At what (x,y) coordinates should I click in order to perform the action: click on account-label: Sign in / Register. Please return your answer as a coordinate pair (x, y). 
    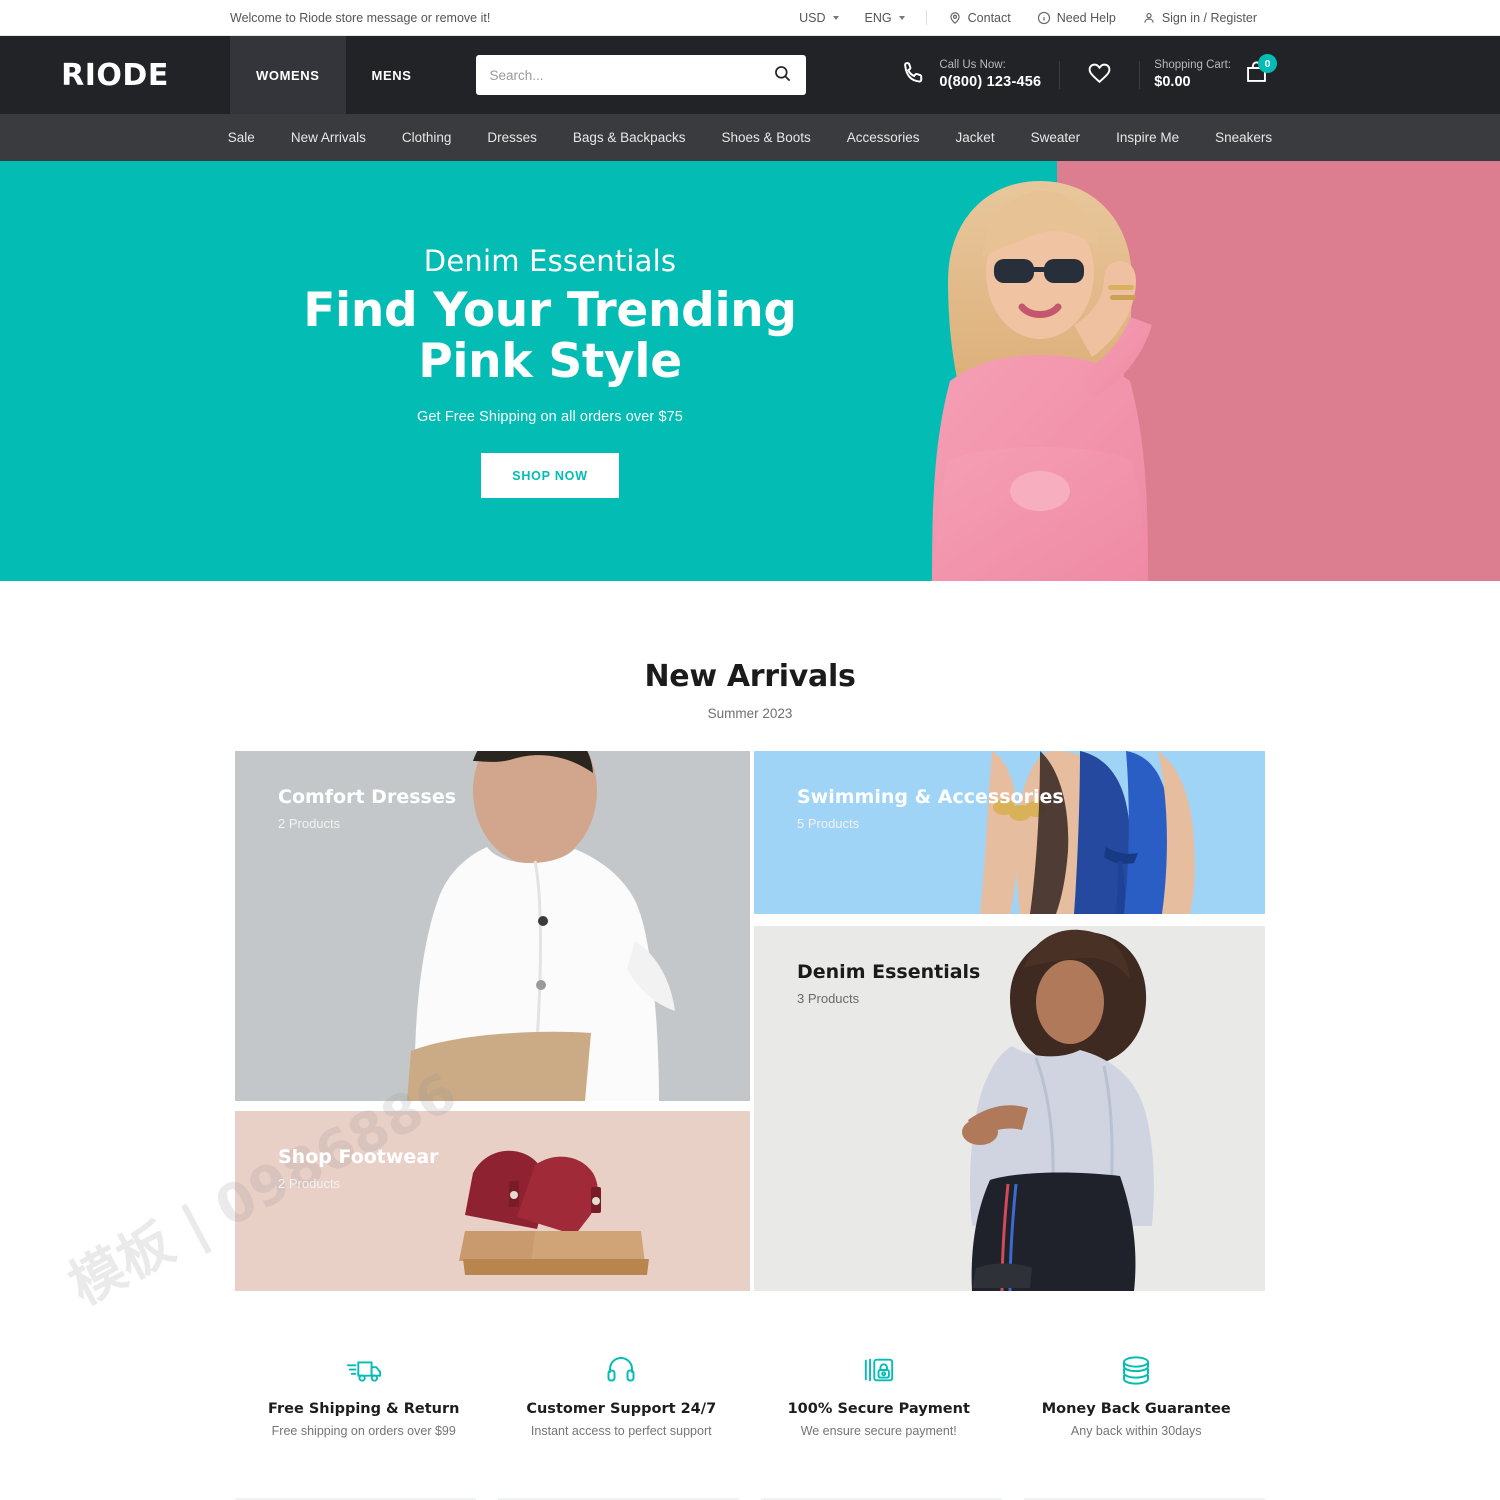
    Looking at the image, I should click on (1209, 17).